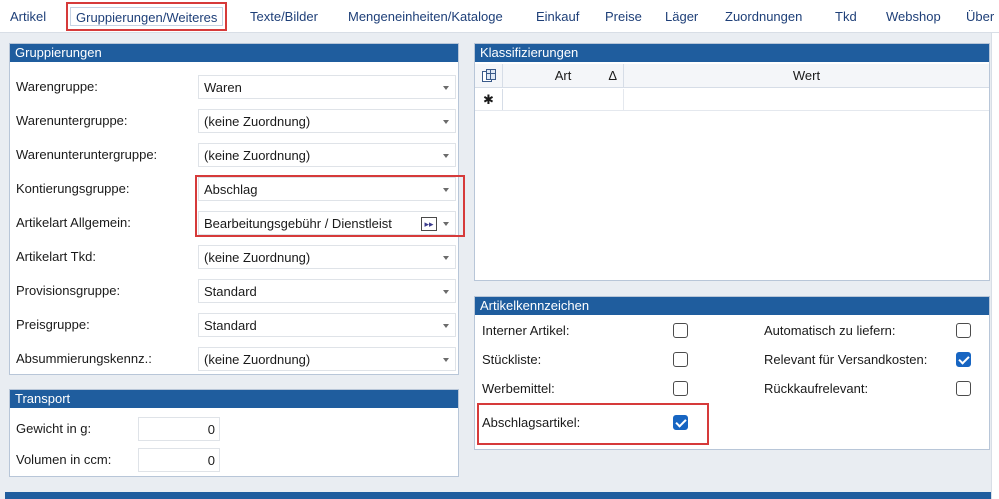 The image size is (999, 499). I want to click on select-value: Waren, so click(223, 87).